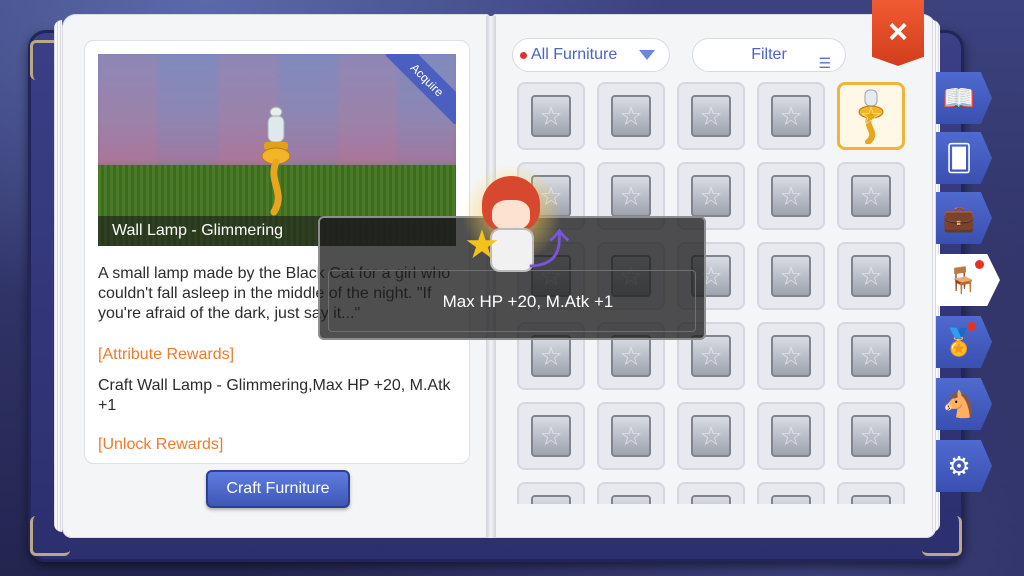 The width and height of the screenshot is (1024, 576). I want to click on furniture-slot-item-27: ☆, so click(631, 493).